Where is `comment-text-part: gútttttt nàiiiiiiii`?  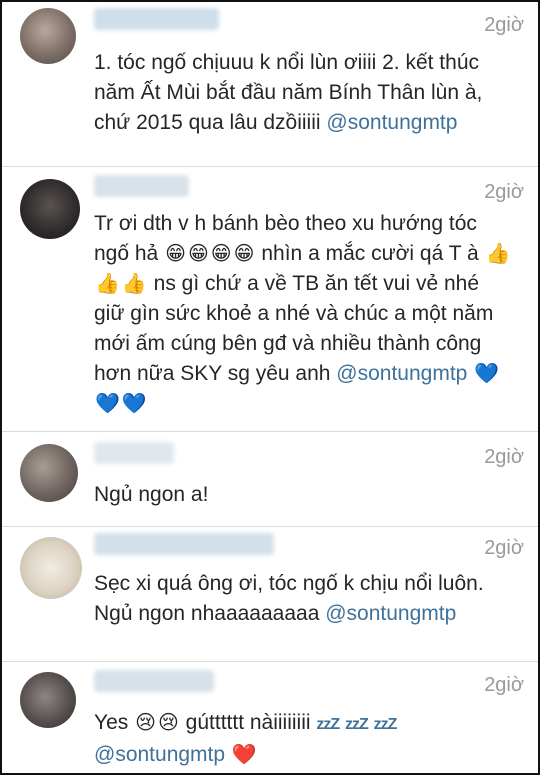 comment-text-part: gútttttt nàiiiiiiii is located at coordinates (248, 722).